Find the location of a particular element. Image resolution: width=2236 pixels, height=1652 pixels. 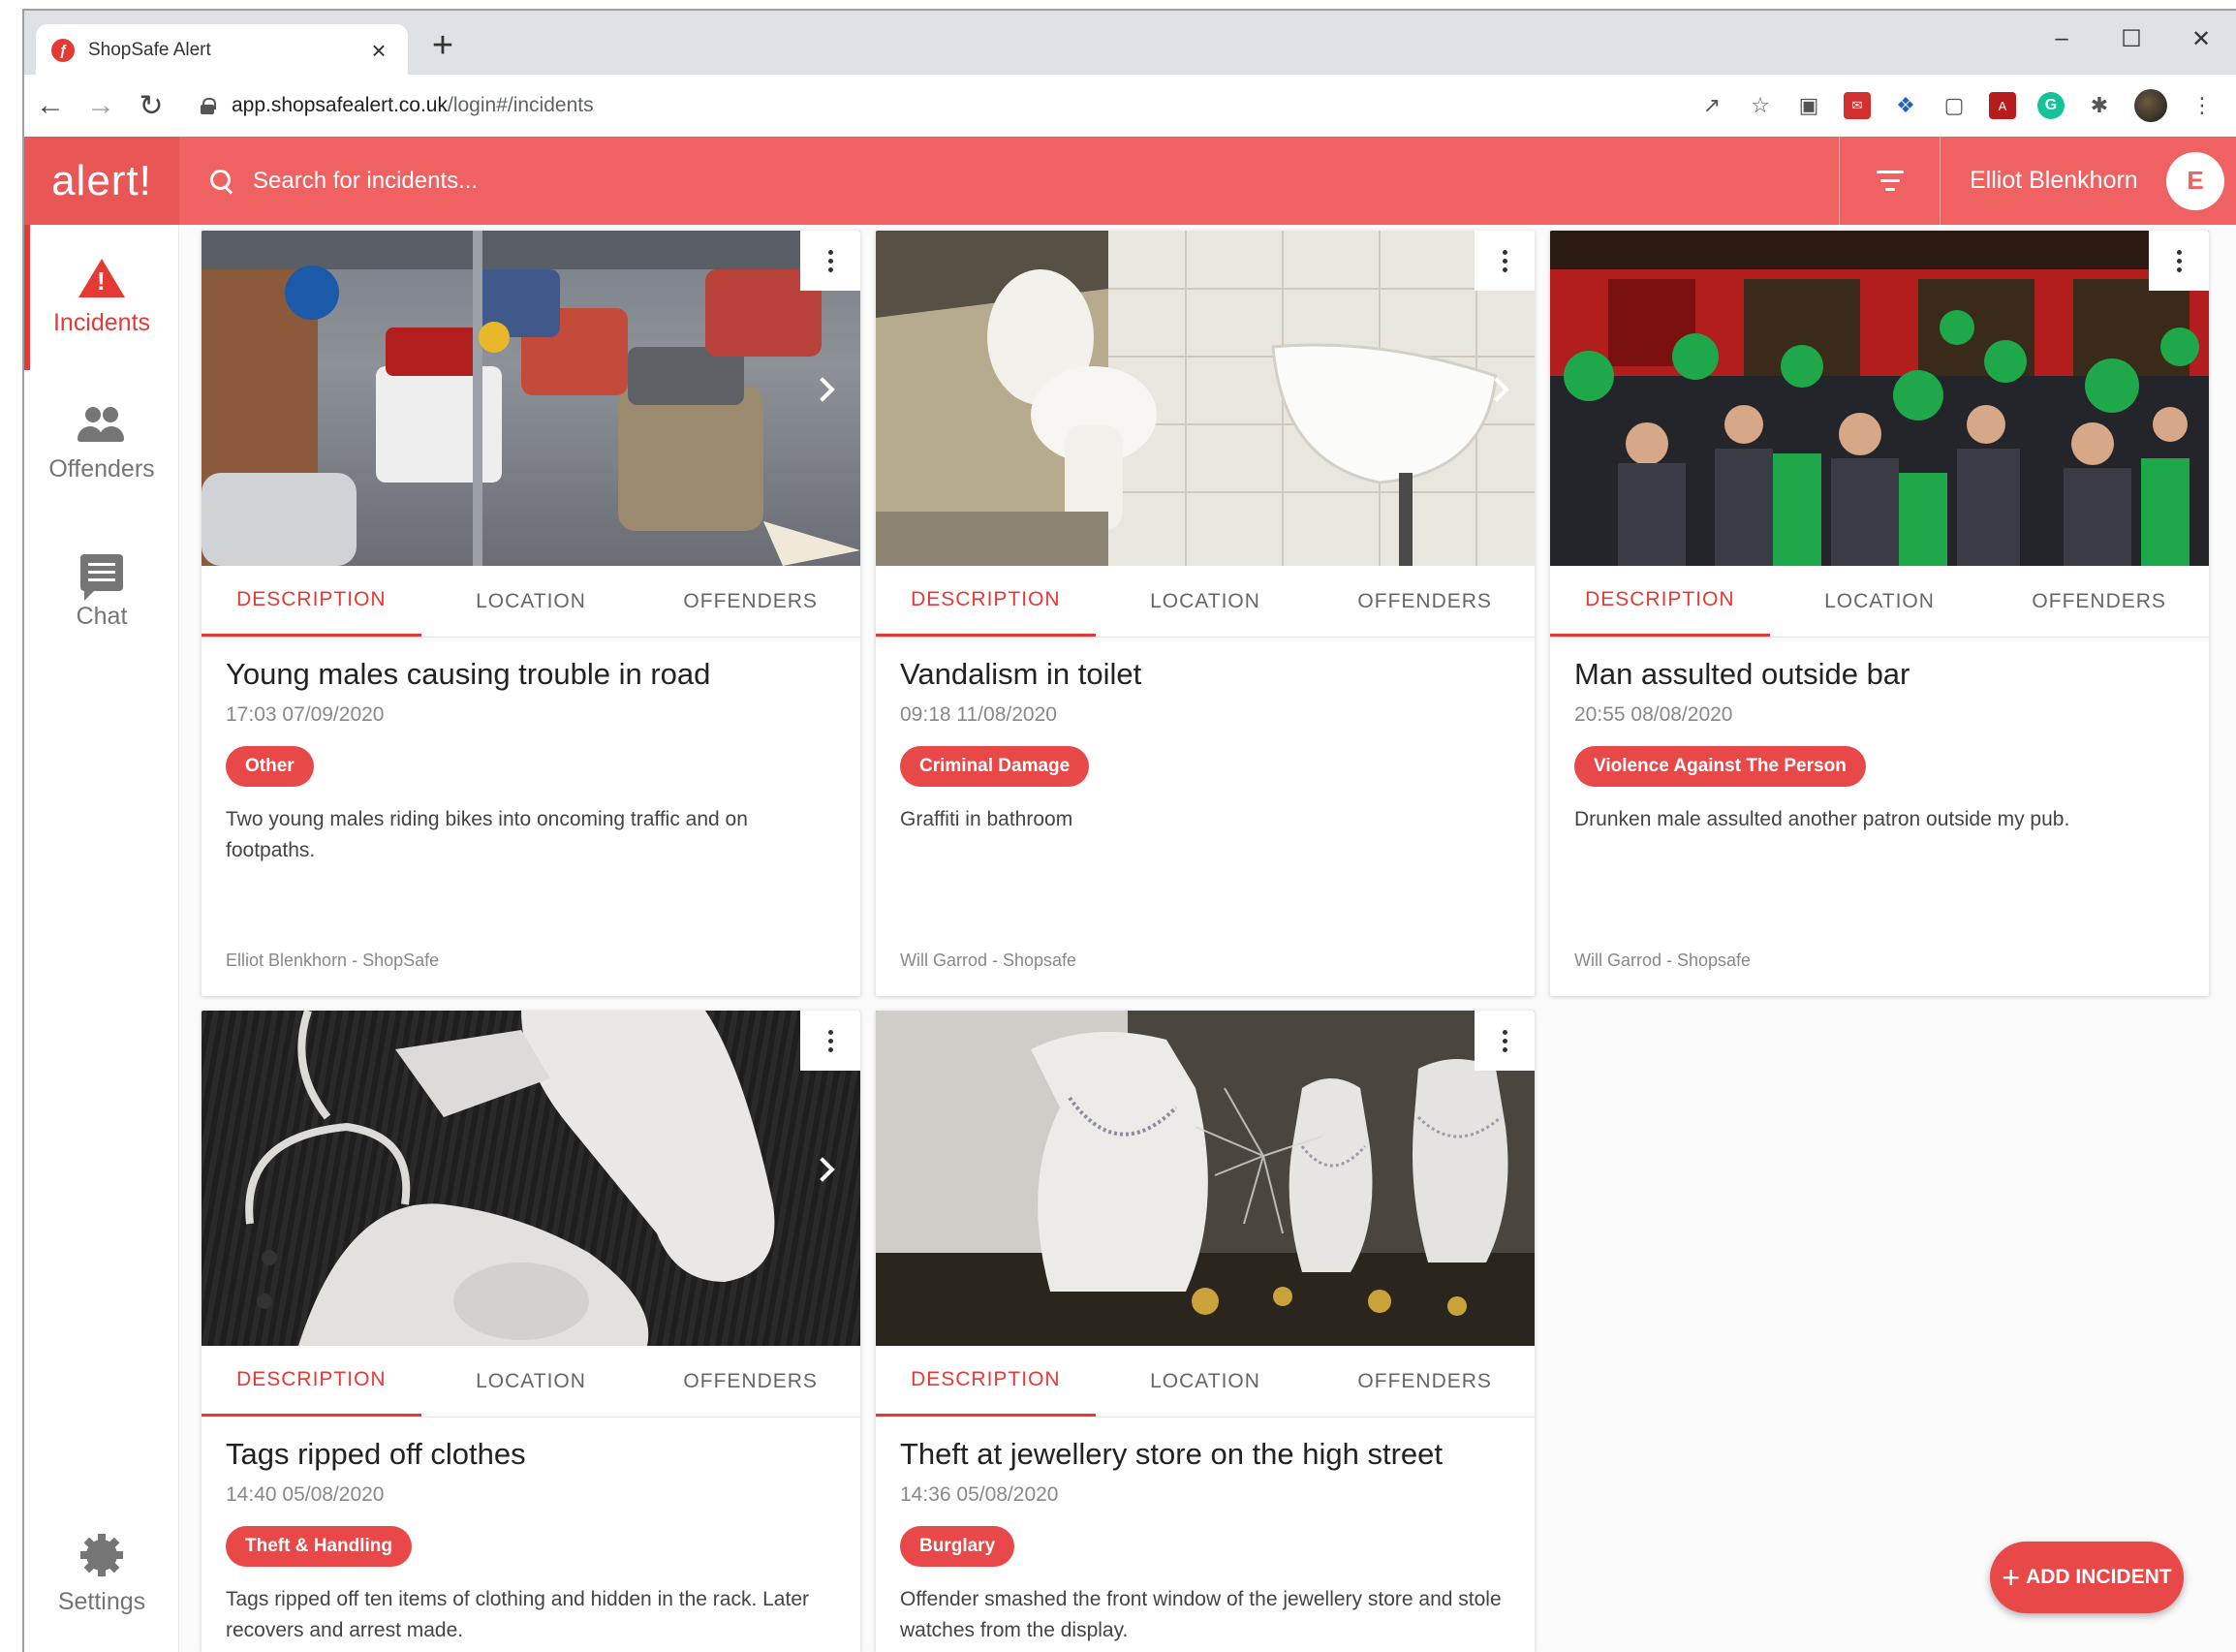

extension-pdf-icon: A is located at coordinates (2003, 105).